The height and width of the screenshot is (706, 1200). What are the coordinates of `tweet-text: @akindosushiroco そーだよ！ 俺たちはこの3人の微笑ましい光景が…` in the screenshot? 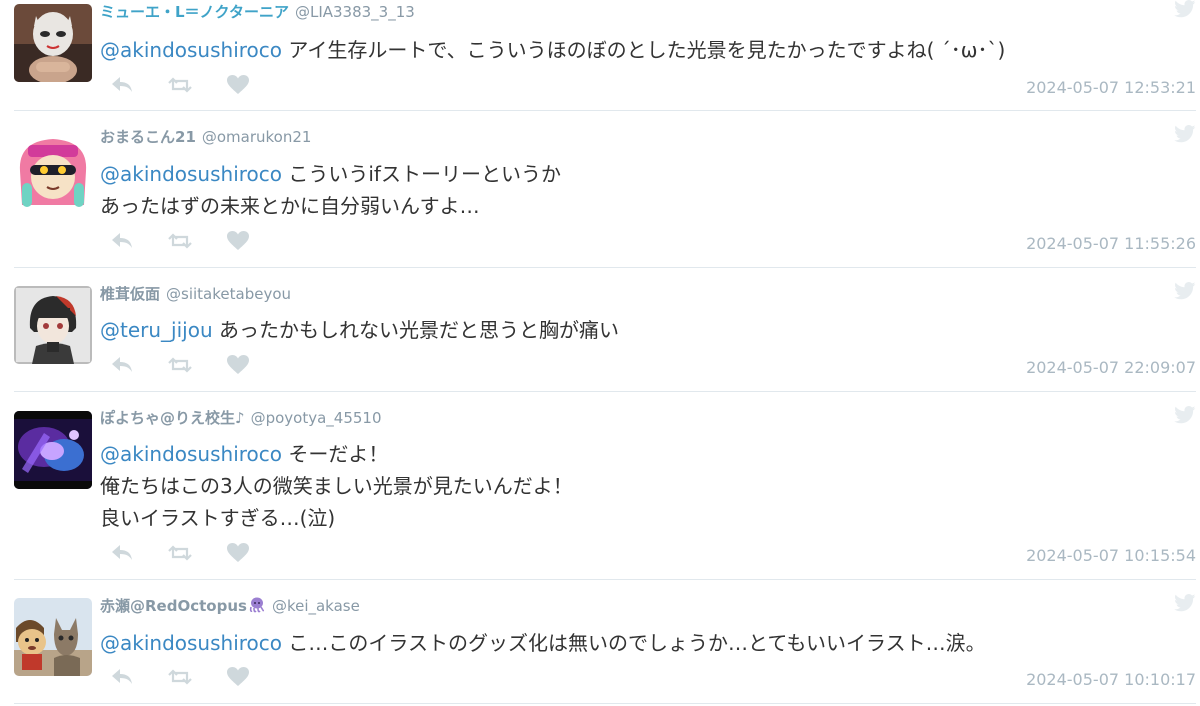 It's located at (336, 486).